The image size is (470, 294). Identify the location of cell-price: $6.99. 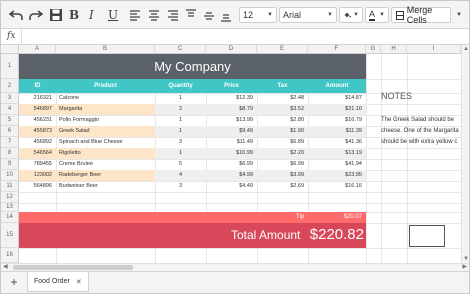
(231, 164).